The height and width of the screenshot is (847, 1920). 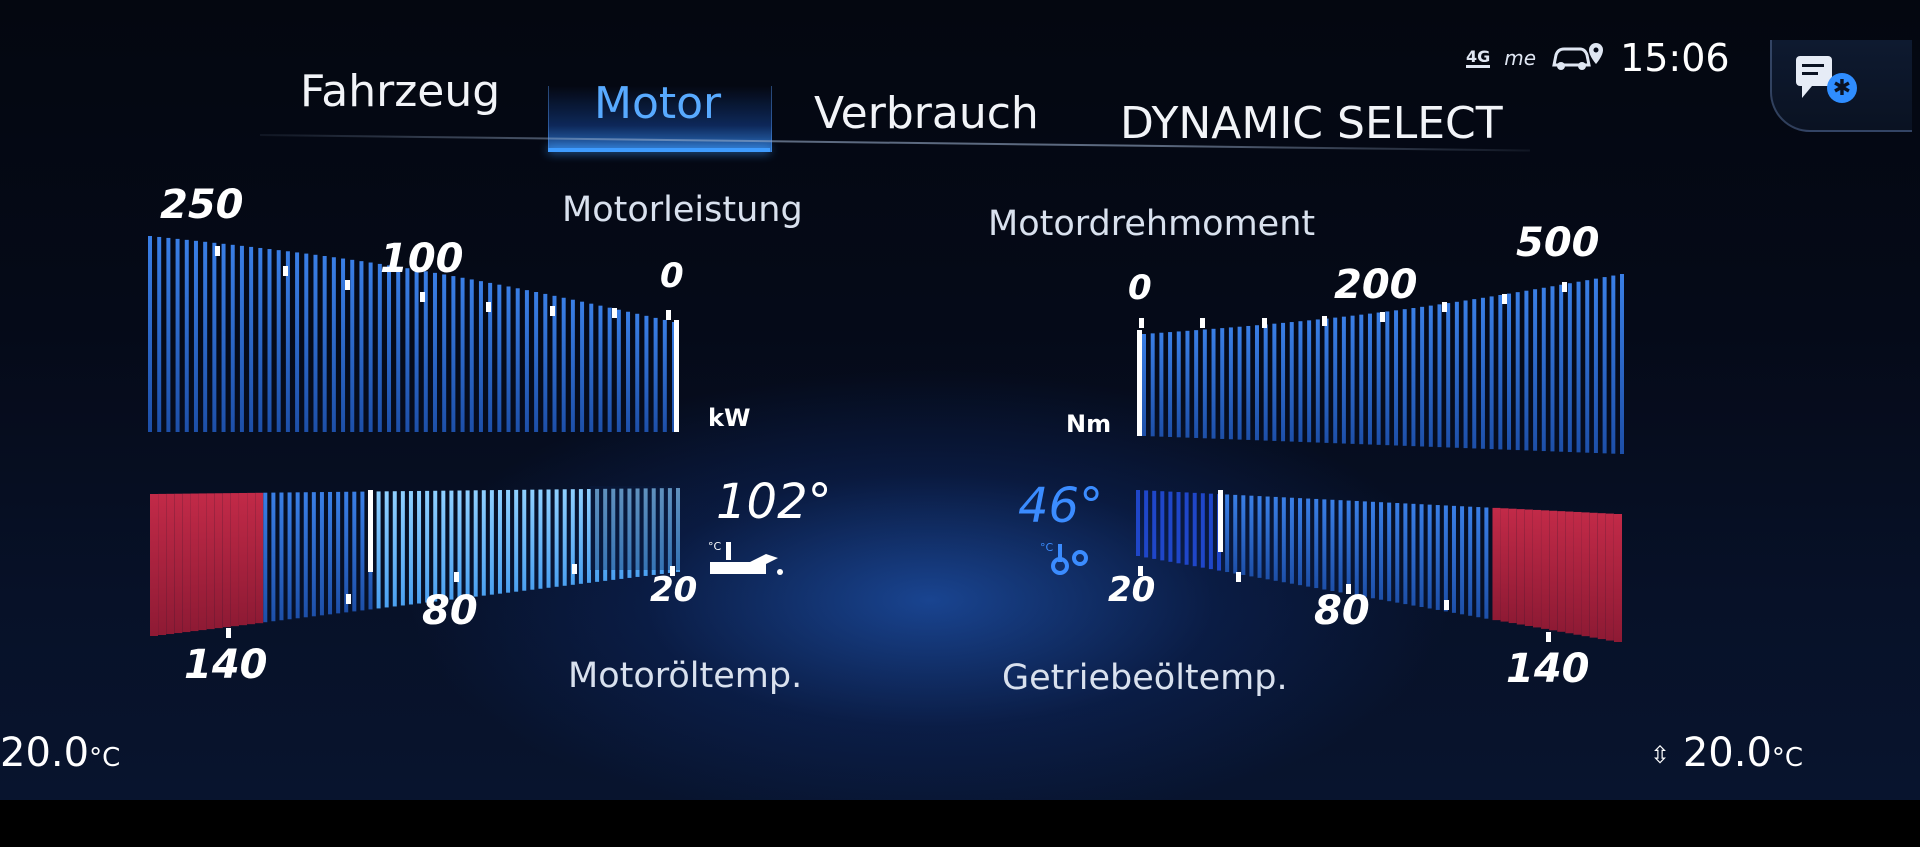 What do you see at coordinates (635, 528) in the screenshot?
I see `motoroeltemp-gauge-shade` at bounding box center [635, 528].